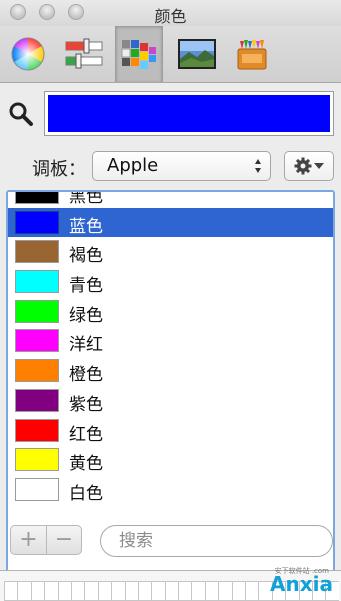  I want to click on color-name: 青色, so click(86, 286).